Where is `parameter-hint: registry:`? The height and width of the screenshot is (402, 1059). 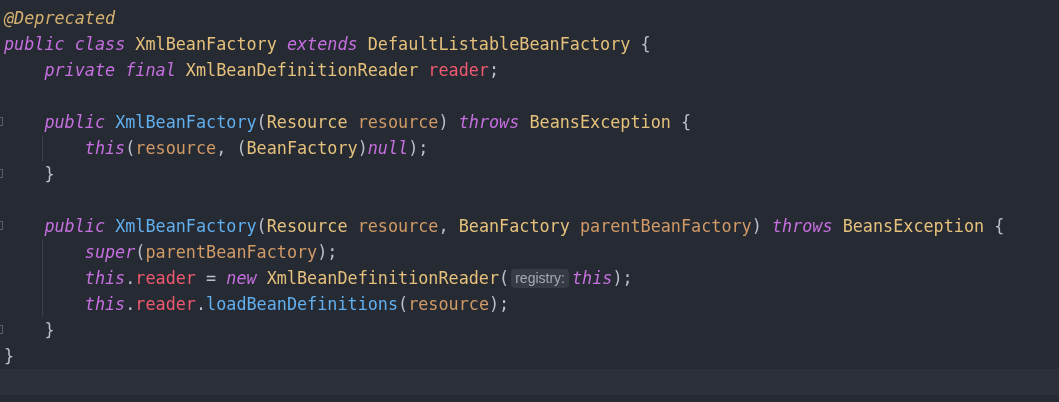
parameter-hint: registry: is located at coordinates (540, 278).